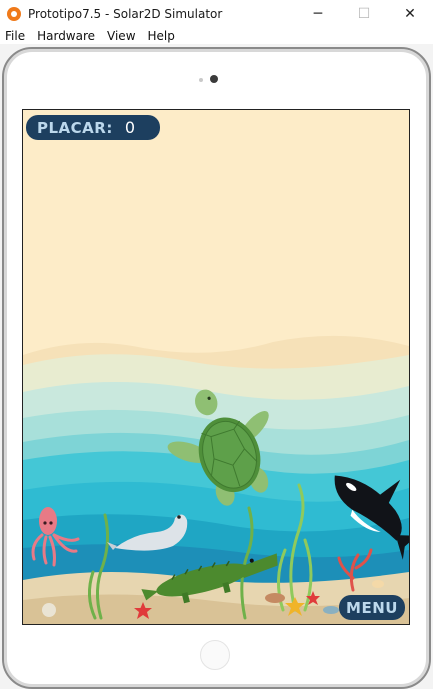  What do you see at coordinates (201, 80) in the screenshot?
I see `sensor-dot` at bounding box center [201, 80].